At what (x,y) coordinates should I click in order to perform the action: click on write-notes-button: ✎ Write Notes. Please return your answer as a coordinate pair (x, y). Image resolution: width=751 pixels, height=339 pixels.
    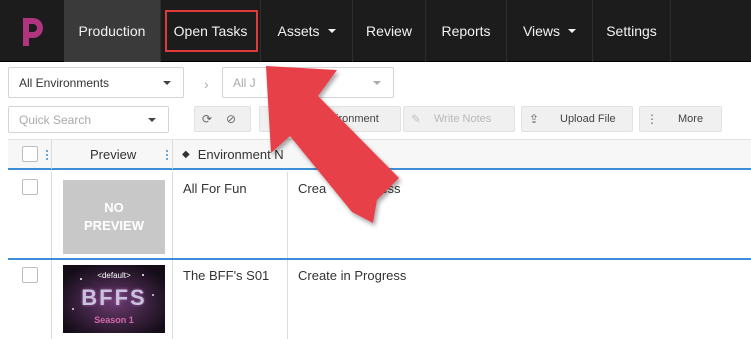
    Looking at the image, I should click on (459, 119).